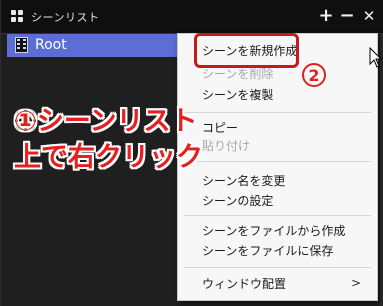  Describe the element at coordinates (192, 17) in the screenshot. I see `panel-titlebar: シーンリスト + − ✕` at that location.